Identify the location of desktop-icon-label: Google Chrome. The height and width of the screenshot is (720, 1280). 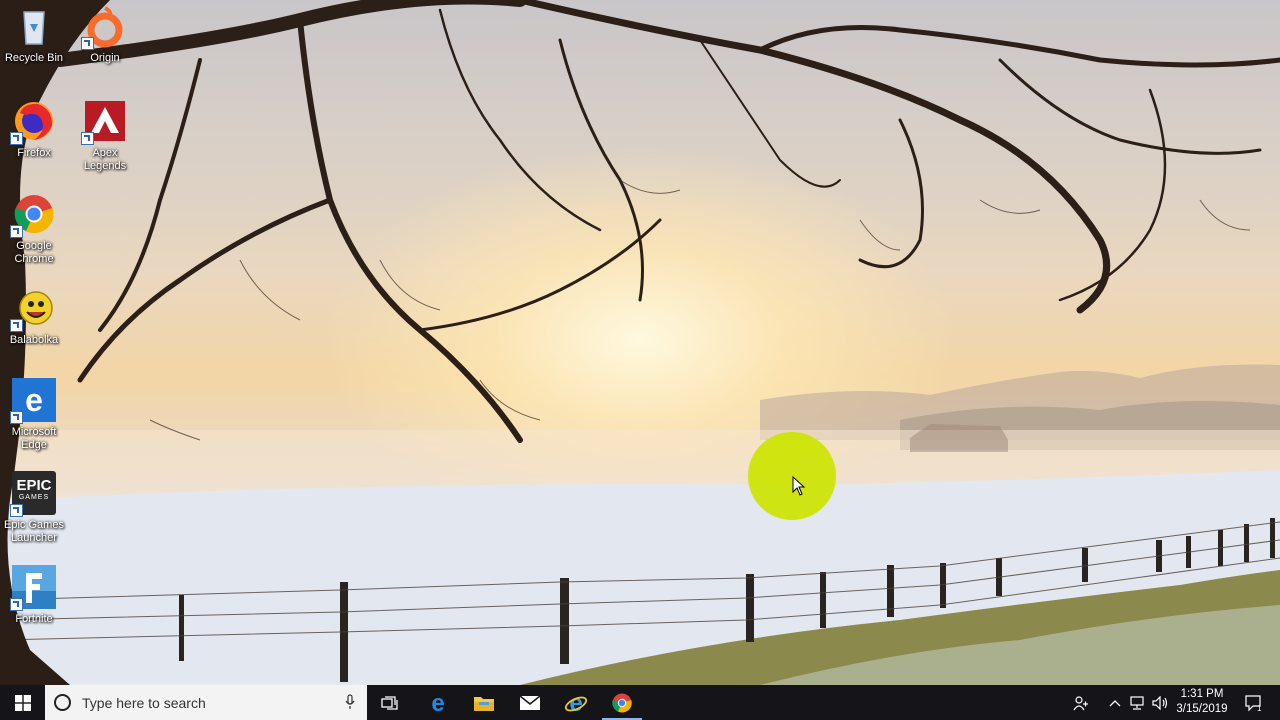
(34, 252).